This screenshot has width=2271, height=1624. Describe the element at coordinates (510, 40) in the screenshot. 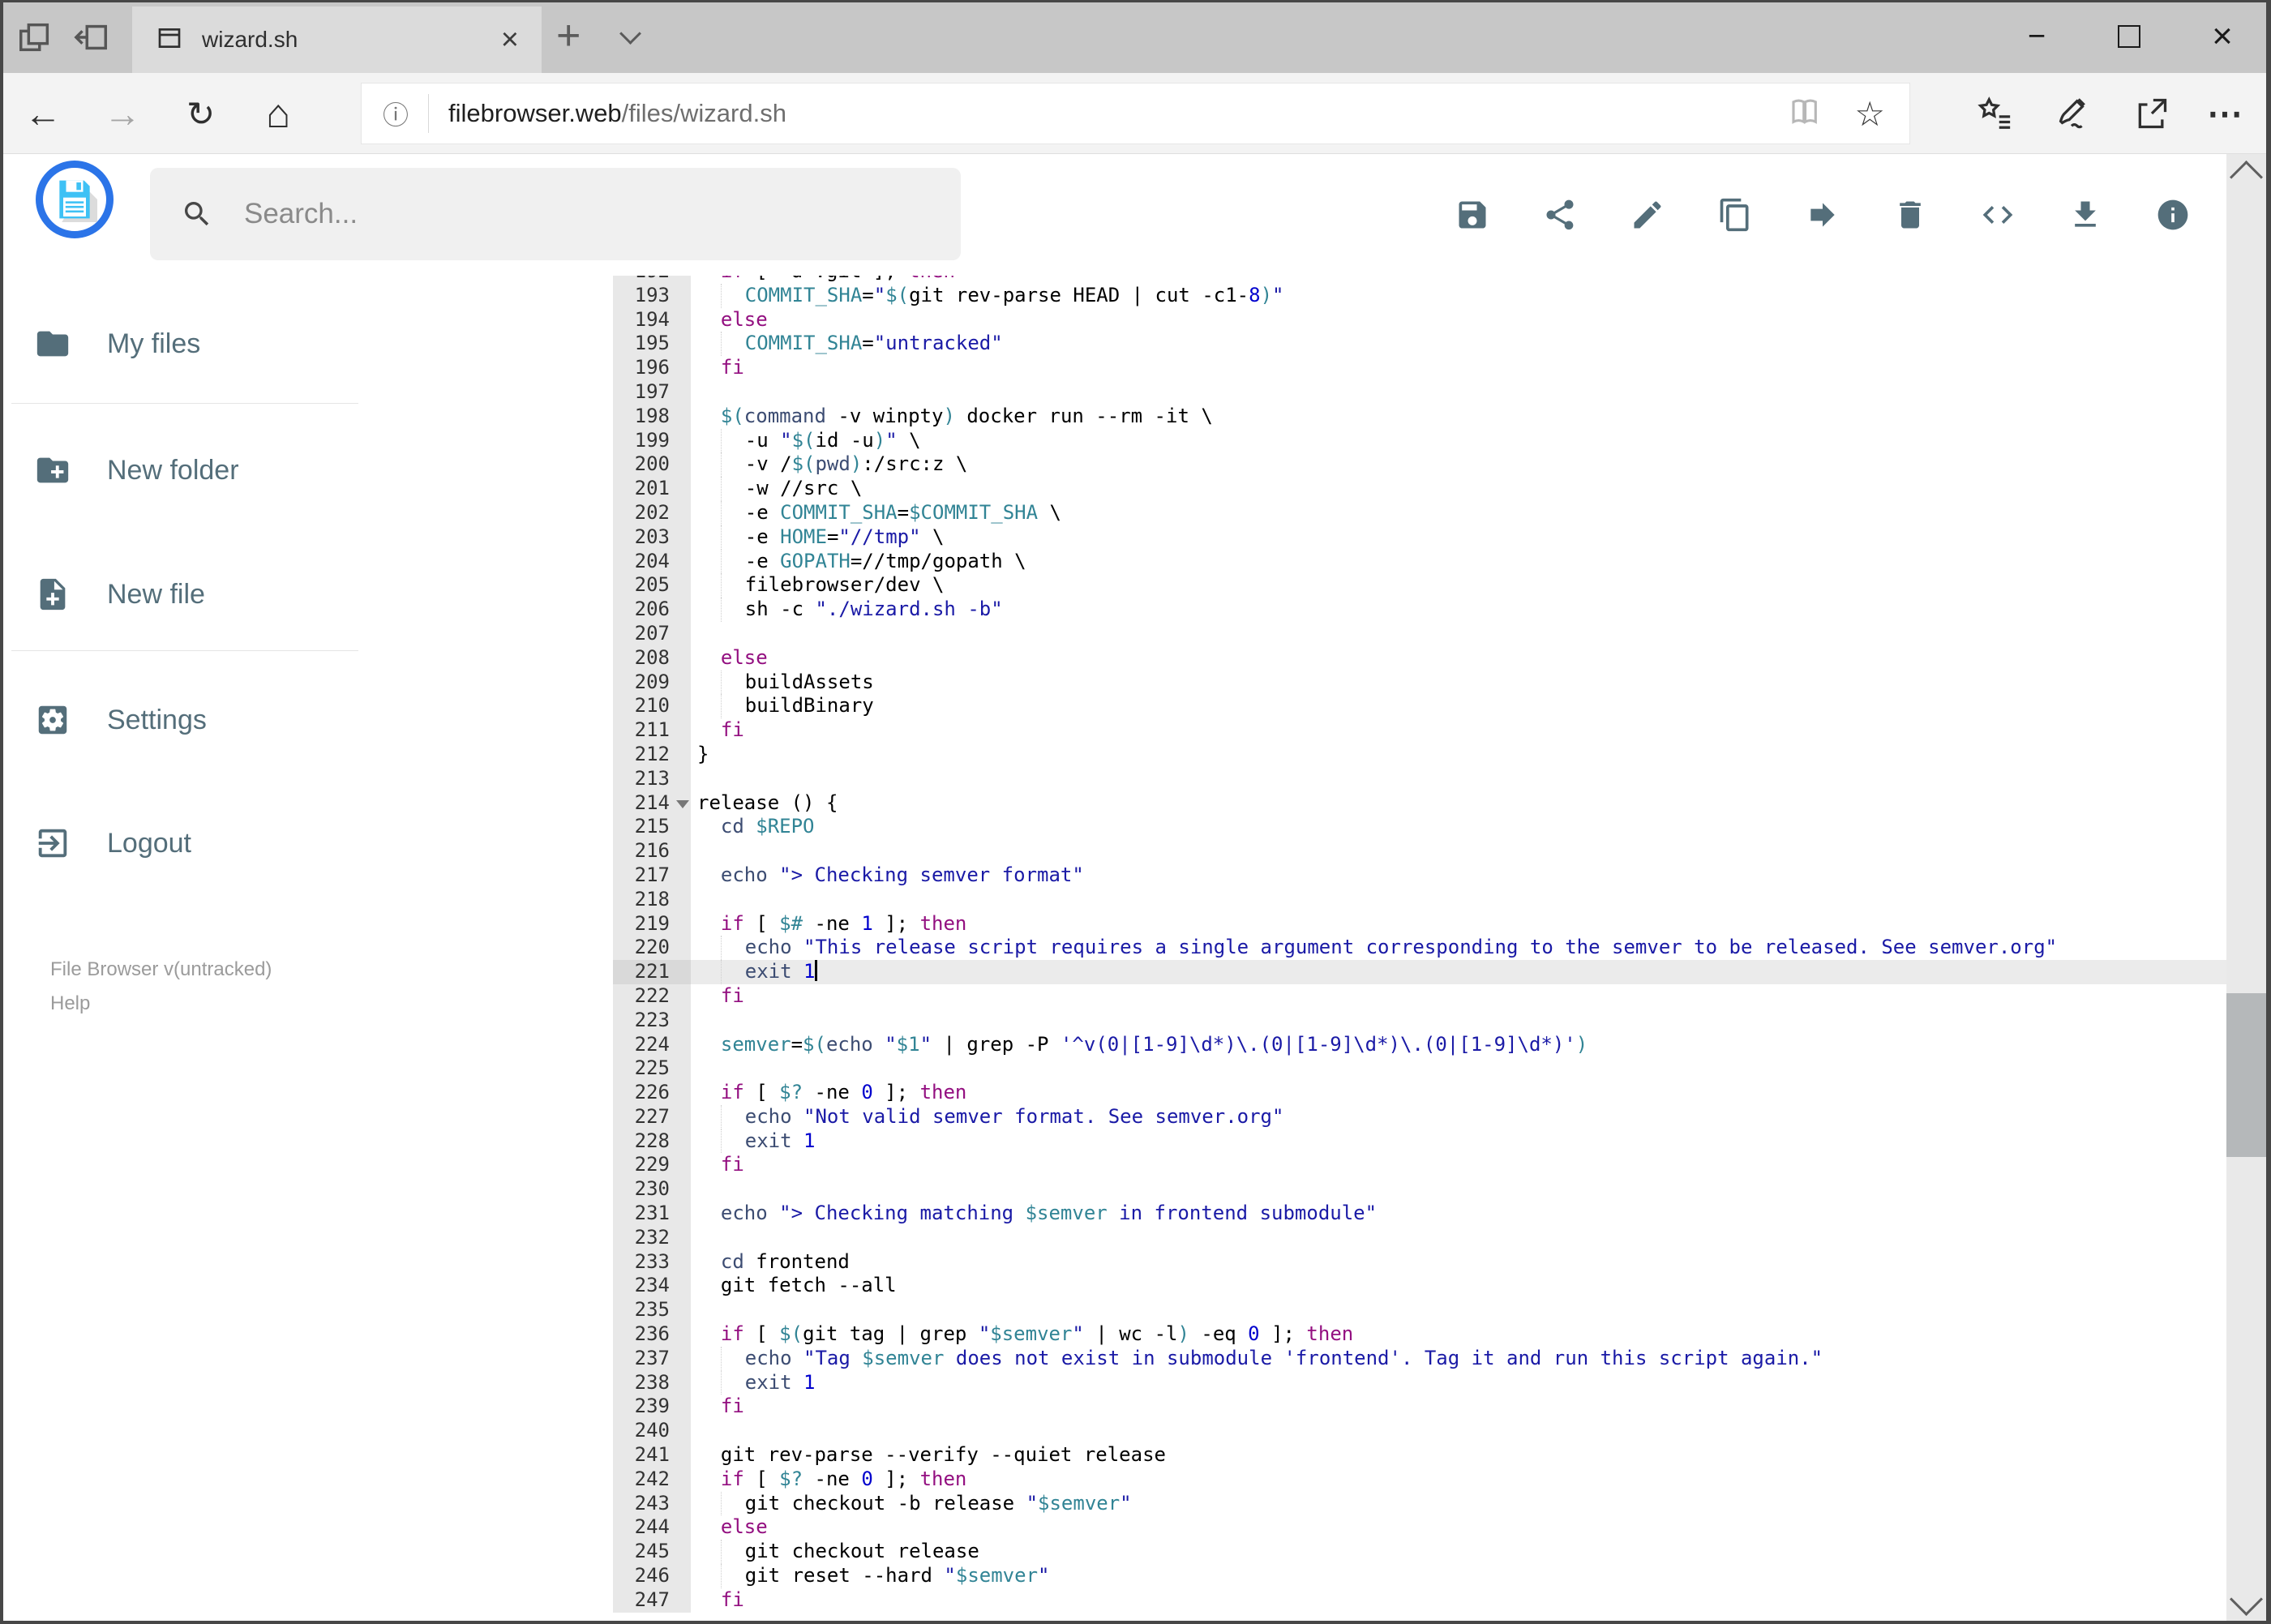

I see `tab-close-icon: ×` at that location.